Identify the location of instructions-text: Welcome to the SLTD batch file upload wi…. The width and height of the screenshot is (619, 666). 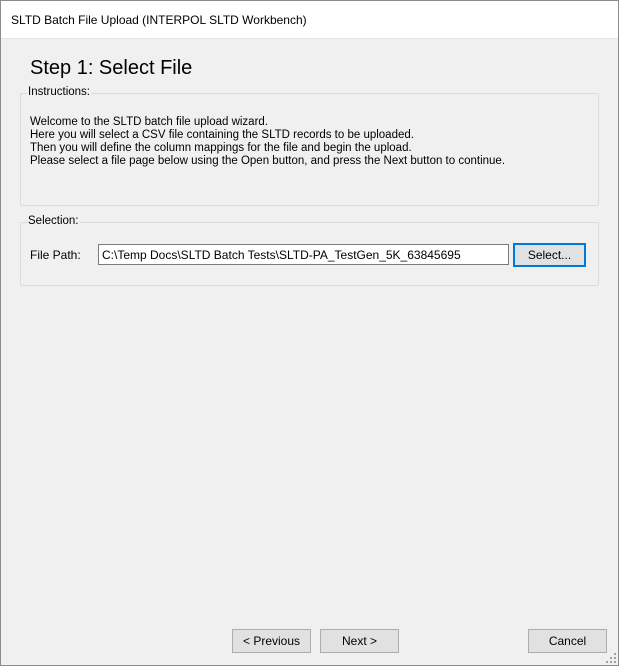
(302, 142).